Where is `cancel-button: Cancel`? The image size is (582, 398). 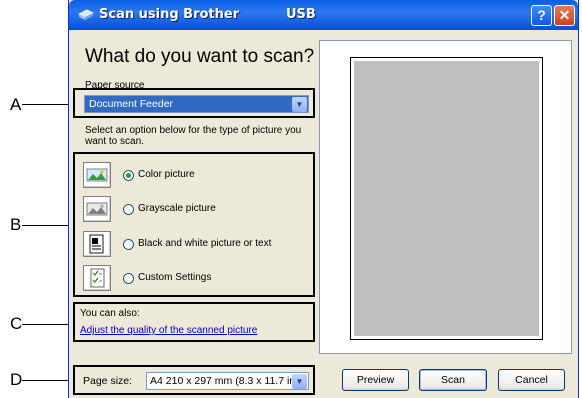
cancel-button: Cancel is located at coordinates (531, 380).